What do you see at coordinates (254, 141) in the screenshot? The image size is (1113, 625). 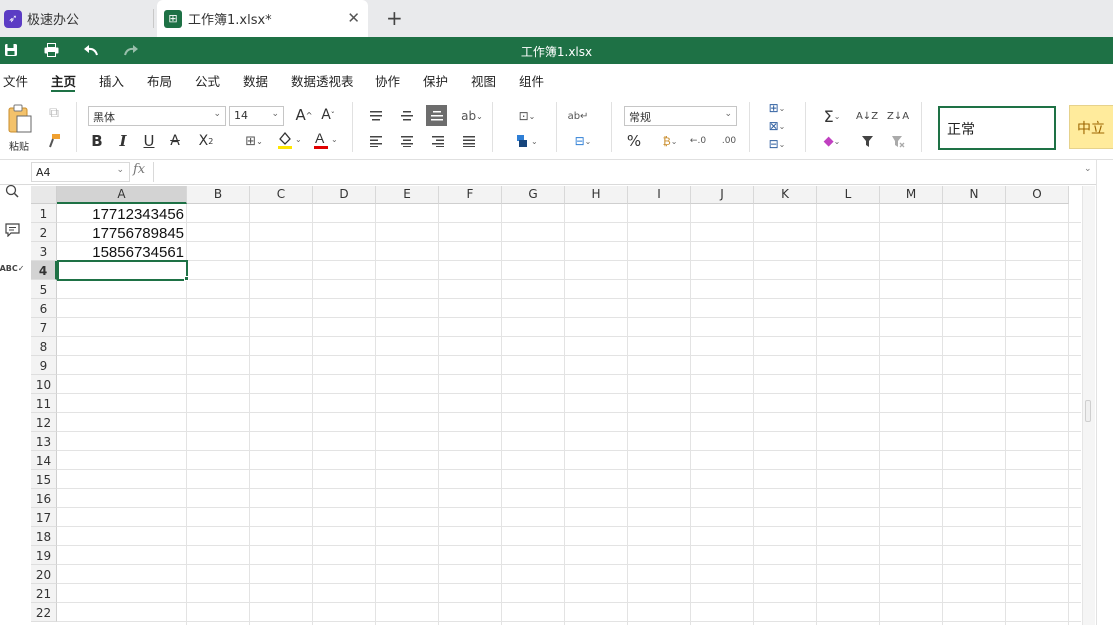 I see `borders-icon: ⊞ ⌄` at bounding box center [254, 141].